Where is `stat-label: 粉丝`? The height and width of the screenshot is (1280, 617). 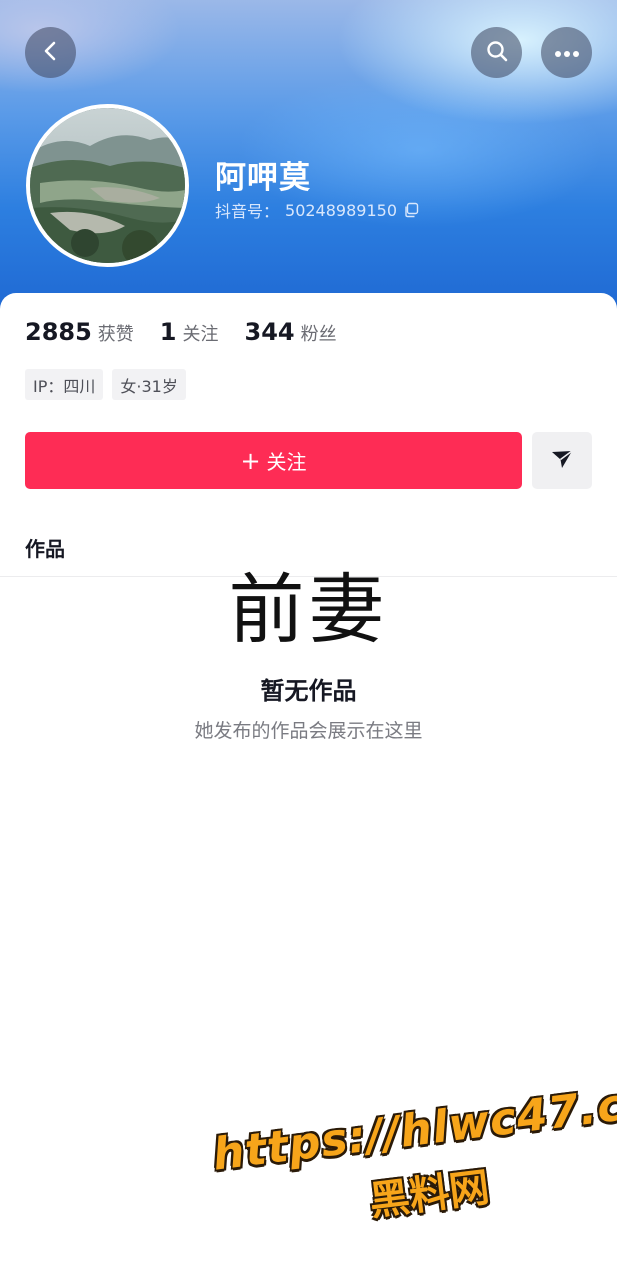
stat-label: 粉丝 is located at coordinates (318, 334).